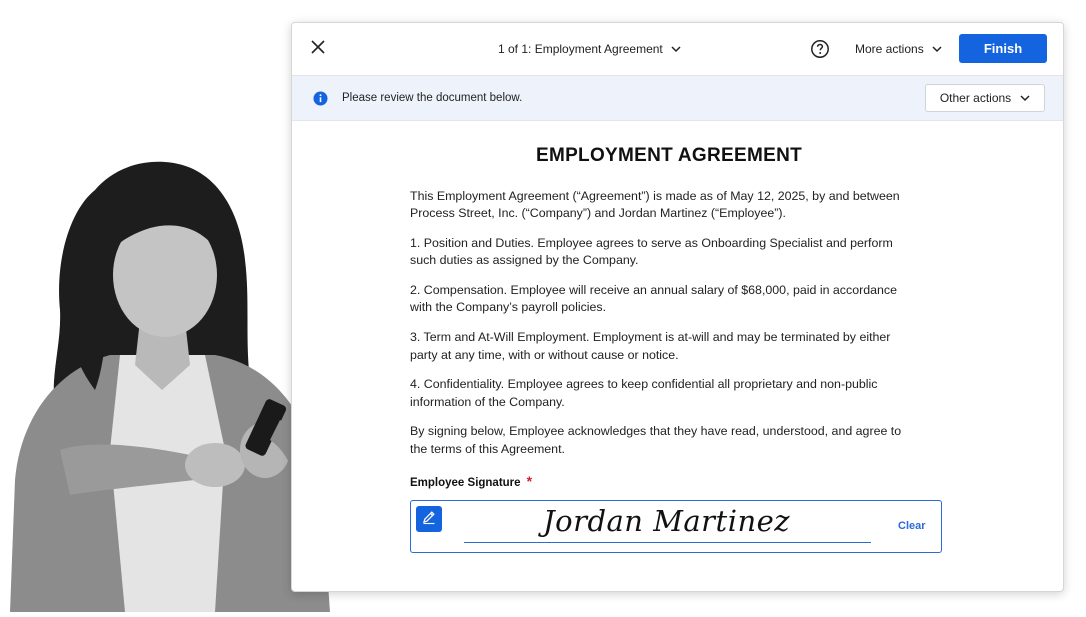 The image size is (1086, 617). I want to click on finish-button: Finish, so click(1003, 48).